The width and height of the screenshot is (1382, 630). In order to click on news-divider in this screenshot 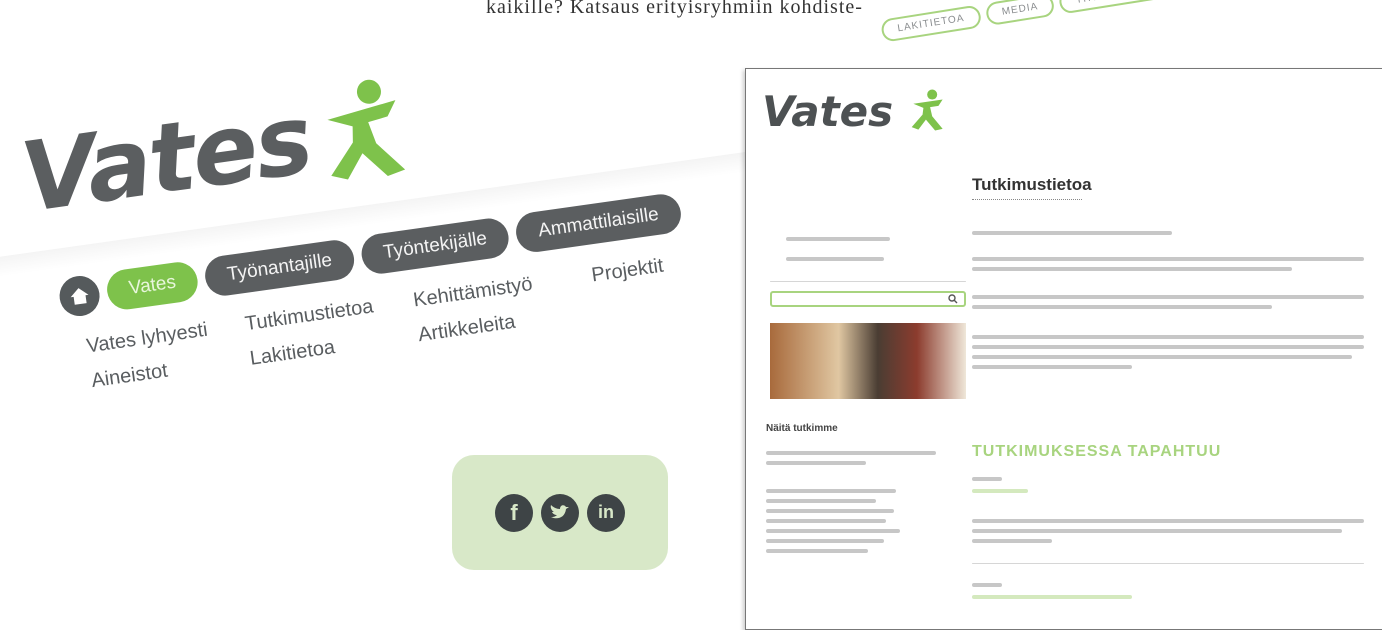, I will do `click(1168, 563)`.